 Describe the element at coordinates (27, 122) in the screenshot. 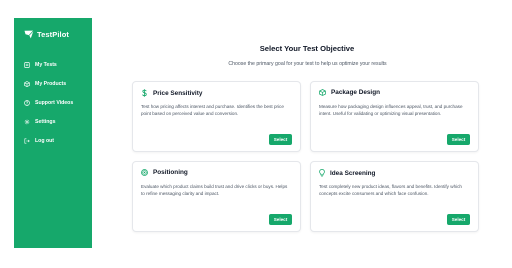

I see `gear-icon` at that location.